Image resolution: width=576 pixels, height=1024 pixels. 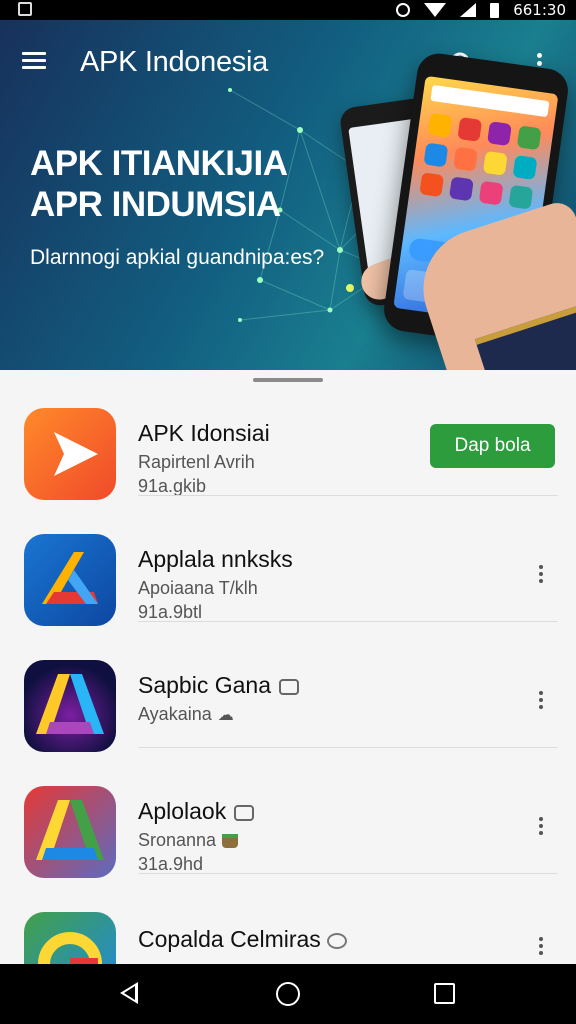 I want to click on app-name: Aplolaok, so click(x=196, y=811).